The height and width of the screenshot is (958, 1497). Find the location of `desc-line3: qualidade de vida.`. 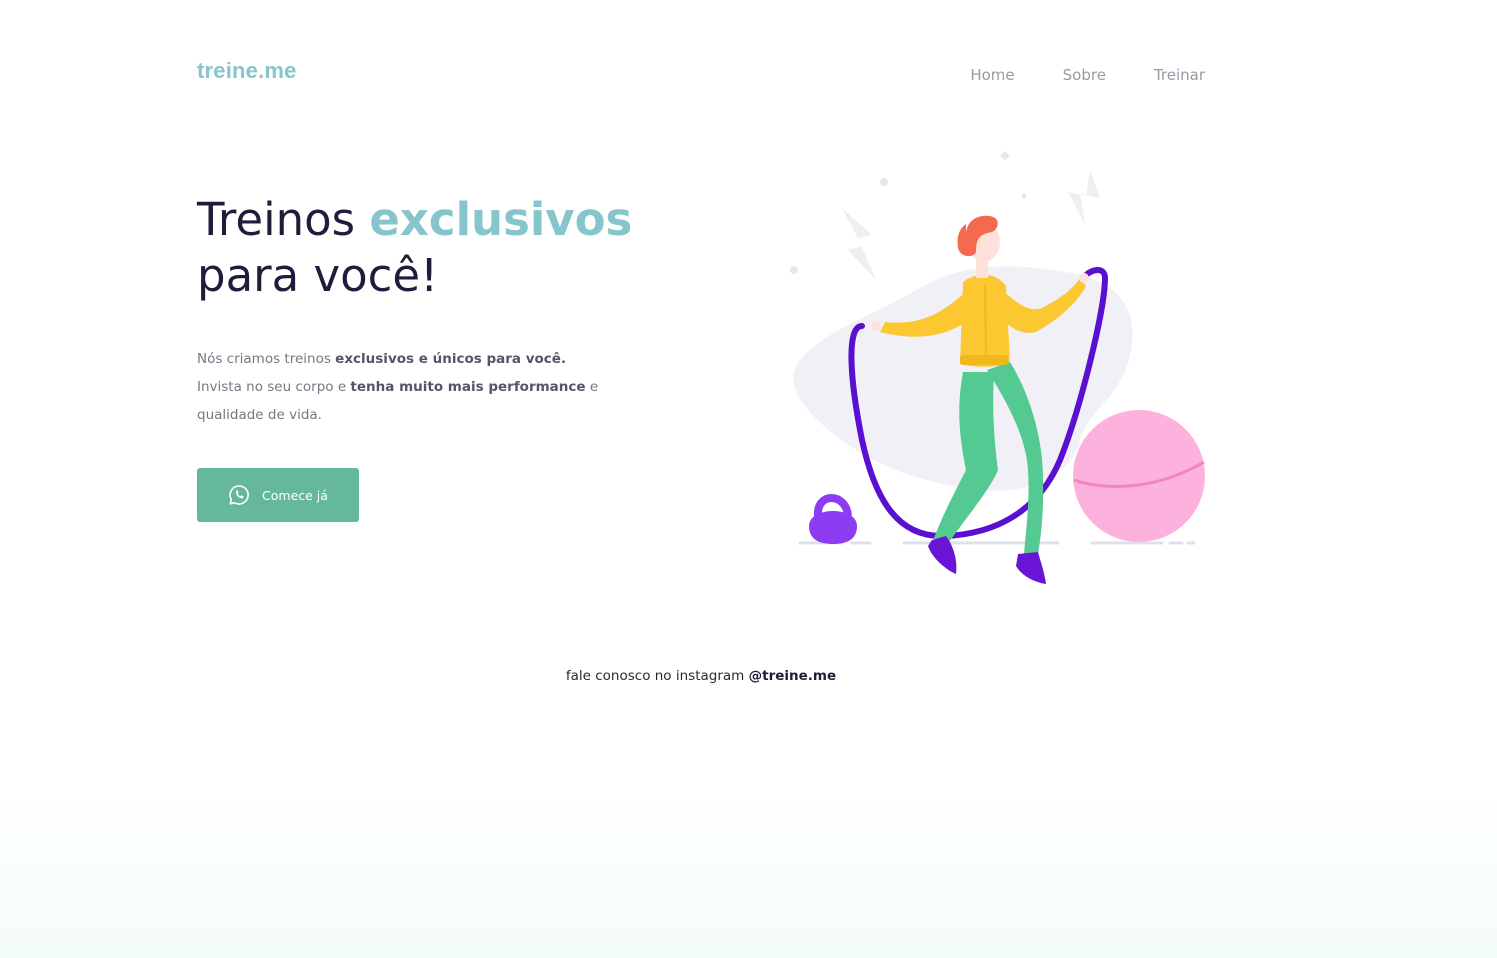

desc-line3: qualidade de vida. is located at coordinates (259, 415).